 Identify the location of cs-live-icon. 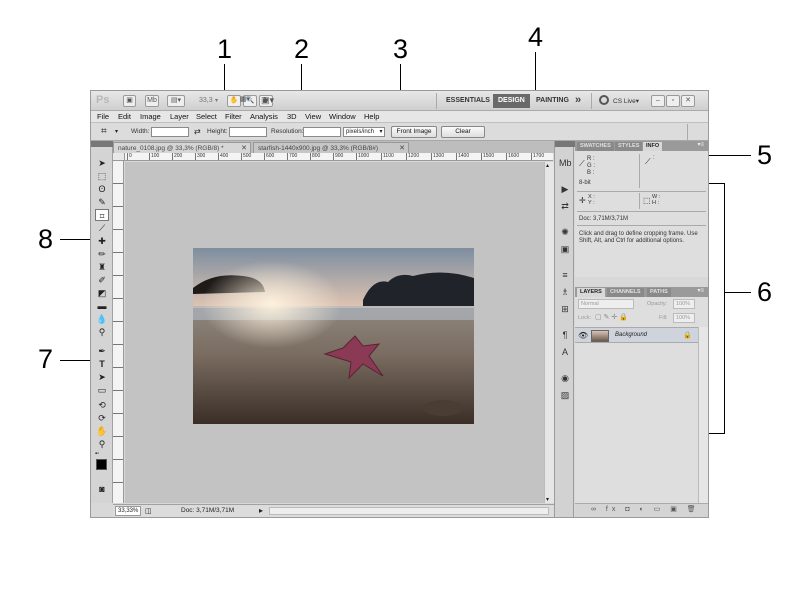
(604, 100).